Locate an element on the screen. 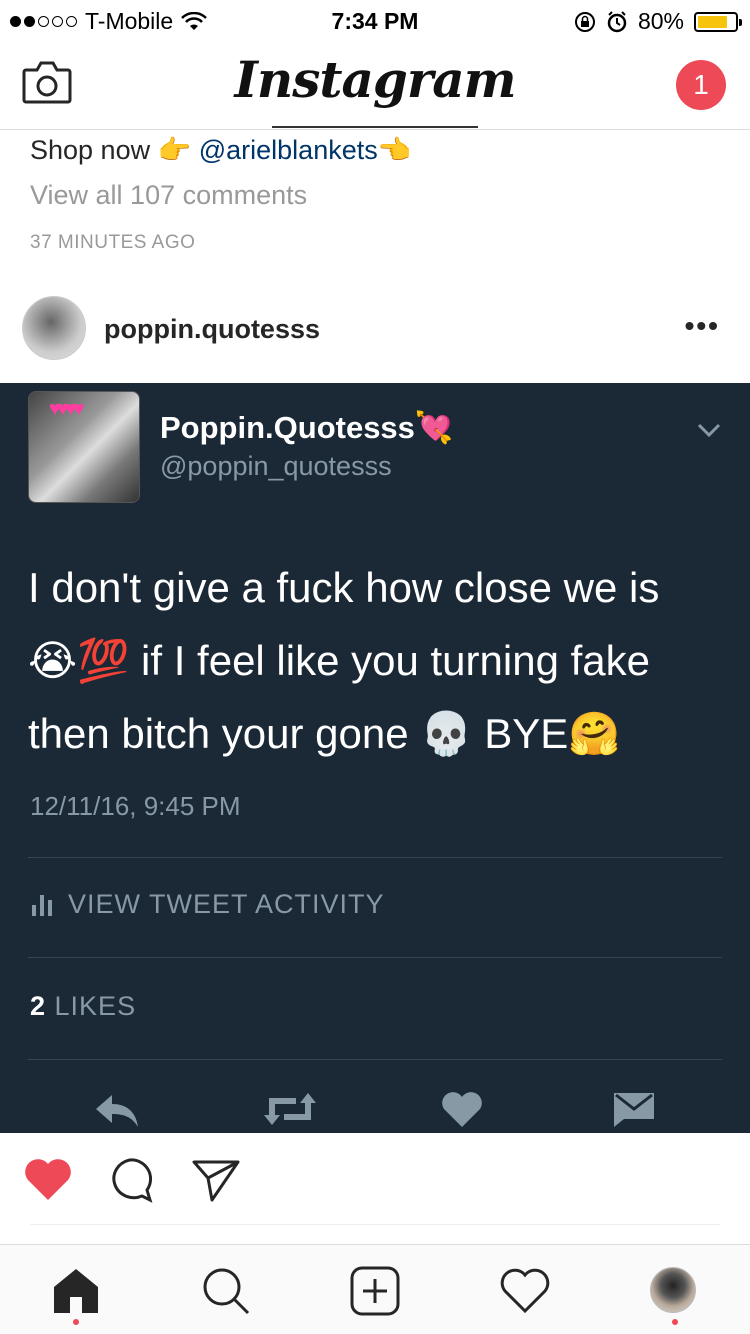  home-icon is located at coordinates (76, 1291).